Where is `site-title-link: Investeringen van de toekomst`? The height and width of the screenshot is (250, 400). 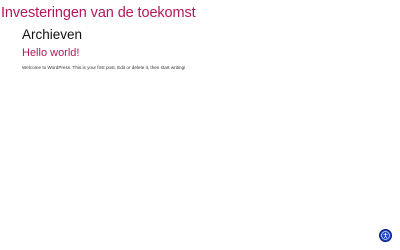
site-title-link: Investeringen van de toekomst is located at coordinates (98, 13).